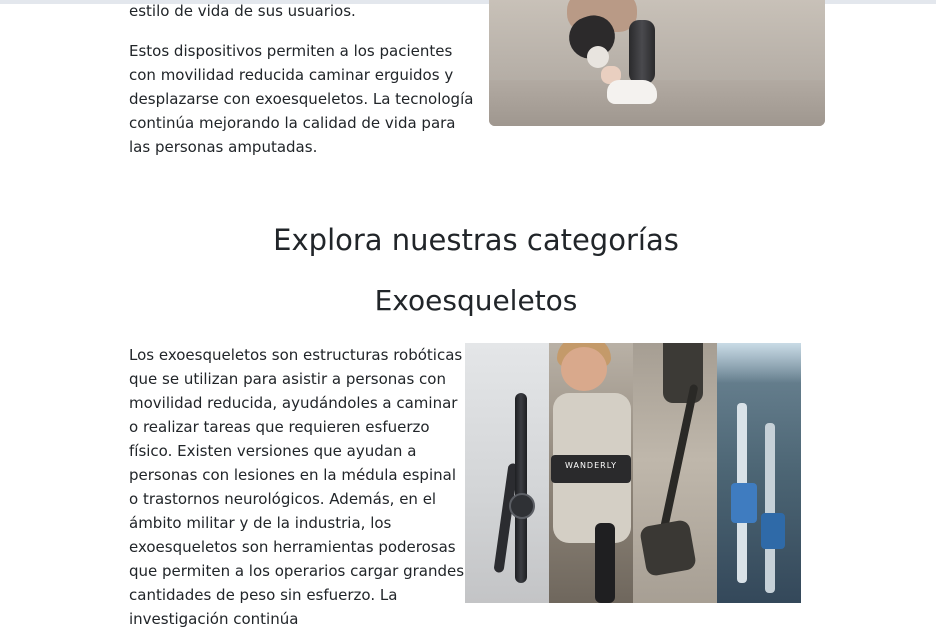 Image resolution: width=936 pixels, height=631 pixels. I want to click on wanderly-label: WANDERLY, so click(591, 465).